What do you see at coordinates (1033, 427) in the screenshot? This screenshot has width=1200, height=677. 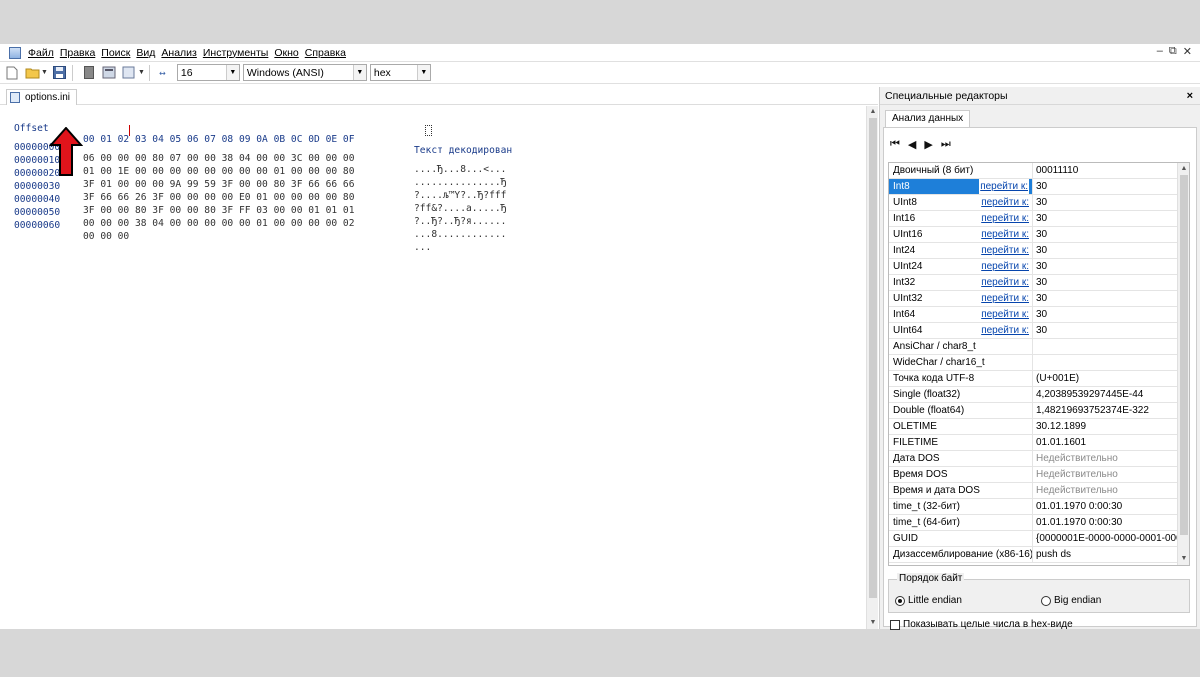 I see `inspector-row: OLETIME 30.12.1899` at bounding box center [1033, 427].